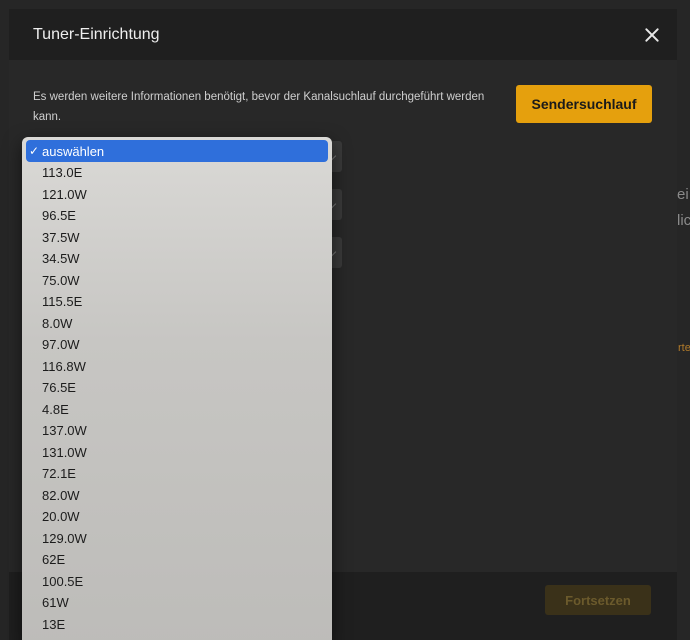 The height and width of the screenshot is (640, 690). I want to click on background-text-fragment: lic, so click(683, 220).